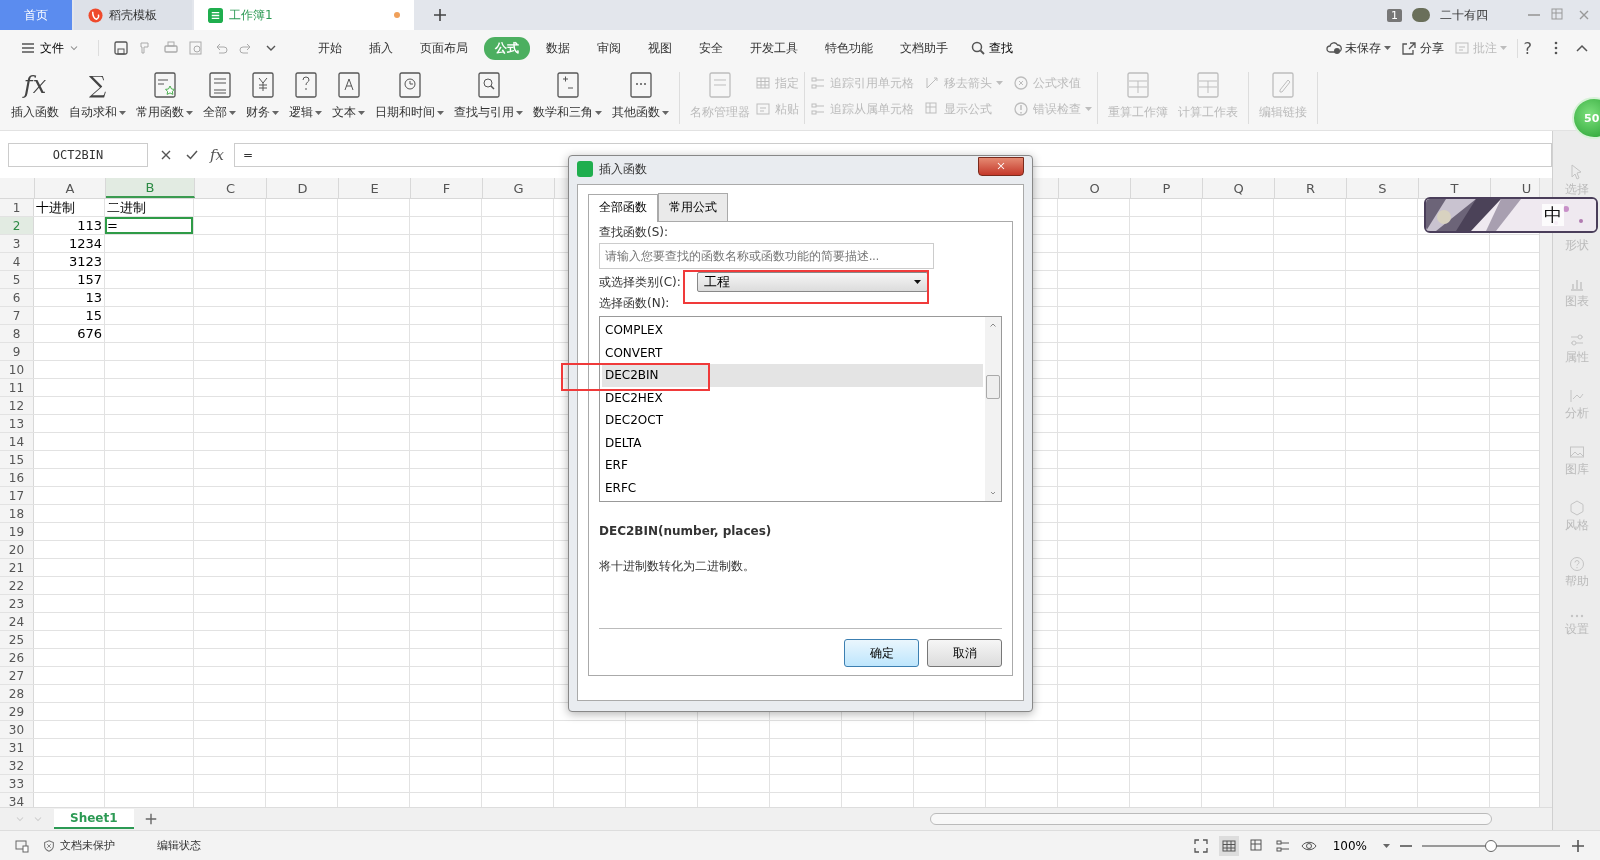 This screenshot has width=1600, height=860. What do you see at coordinates (17, 369) in the screenshot?
I see `row-header: 10` at bounding box center [17, 369].